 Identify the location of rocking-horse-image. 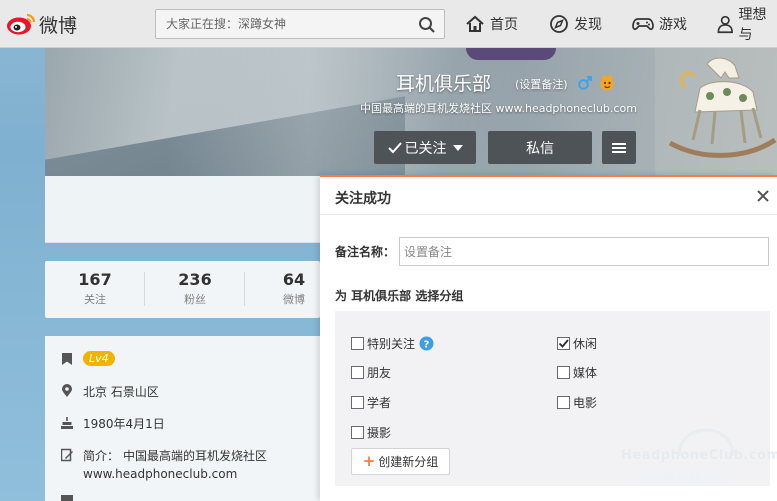
(716, 112).